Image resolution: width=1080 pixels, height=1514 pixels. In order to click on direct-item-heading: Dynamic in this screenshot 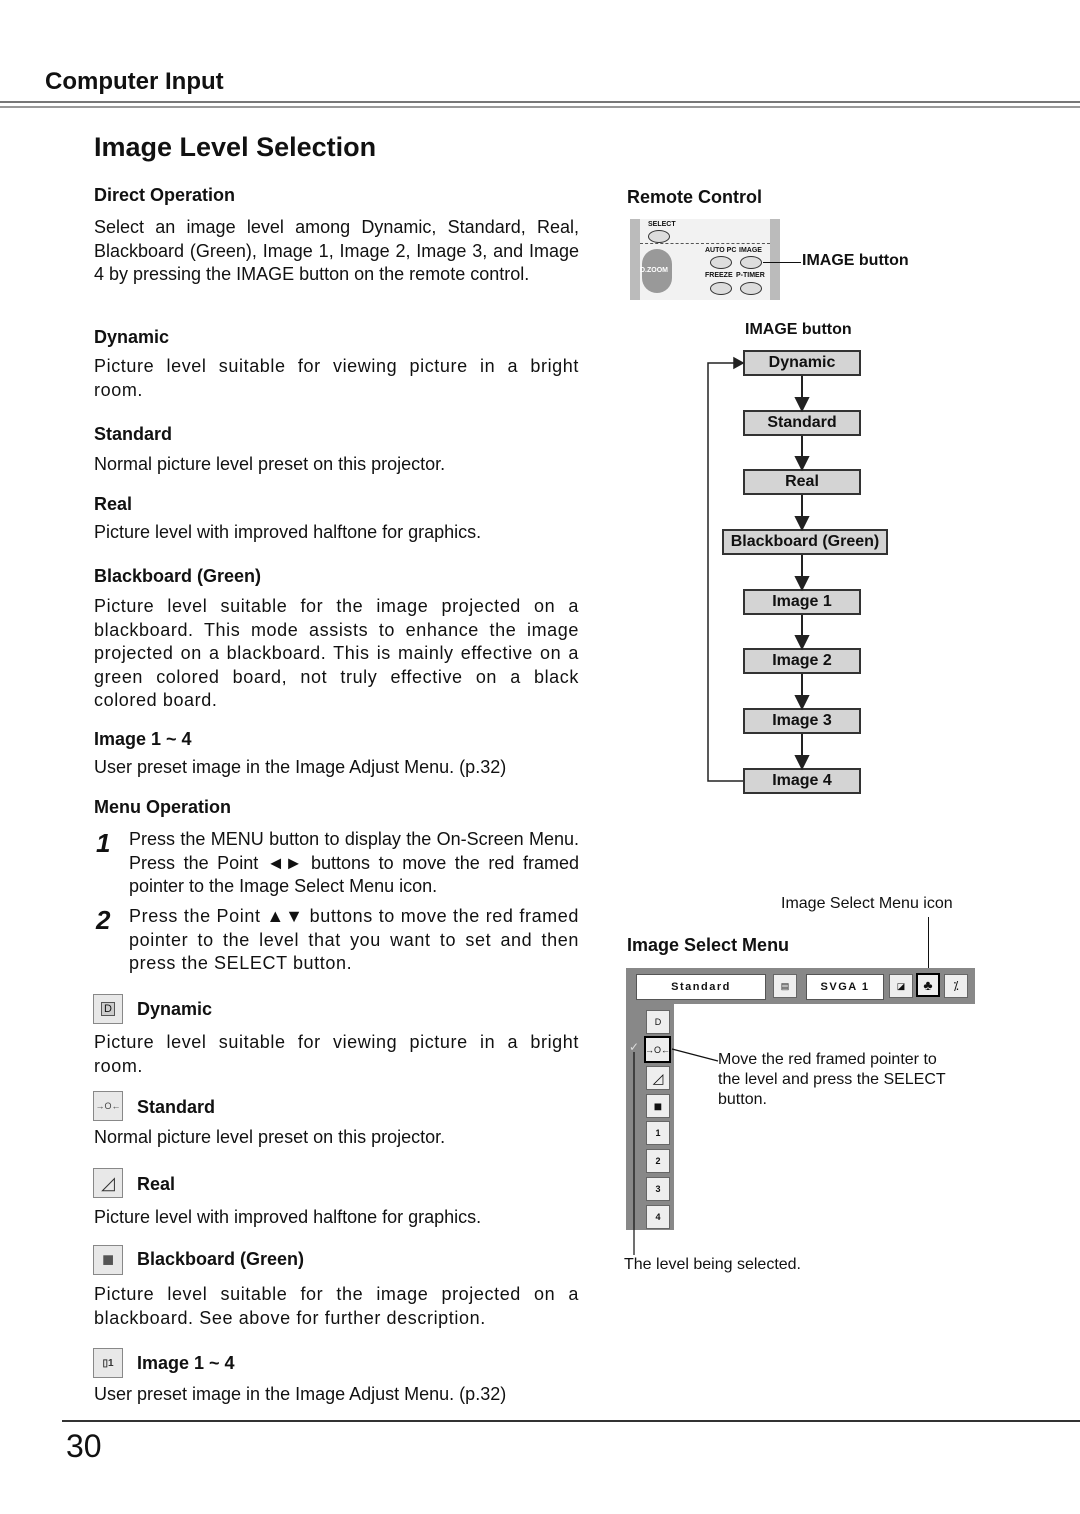, I will do `click(132, 337)`.